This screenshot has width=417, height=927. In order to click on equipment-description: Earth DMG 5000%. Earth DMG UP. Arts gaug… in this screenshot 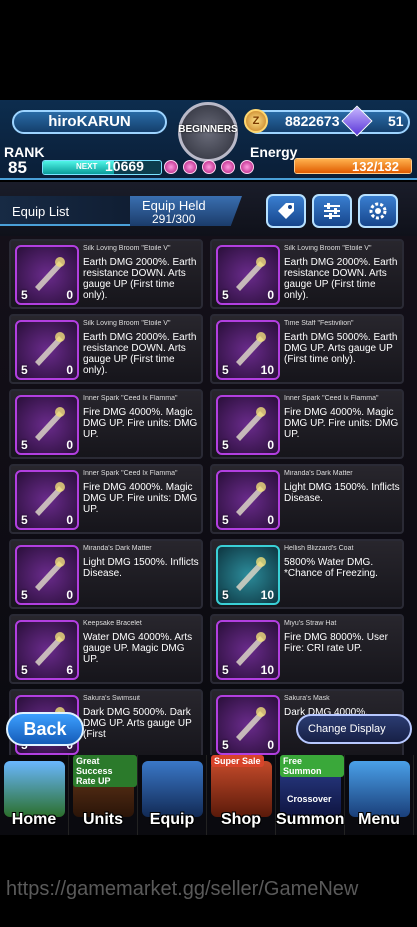, I will do `click(341, 348)`.